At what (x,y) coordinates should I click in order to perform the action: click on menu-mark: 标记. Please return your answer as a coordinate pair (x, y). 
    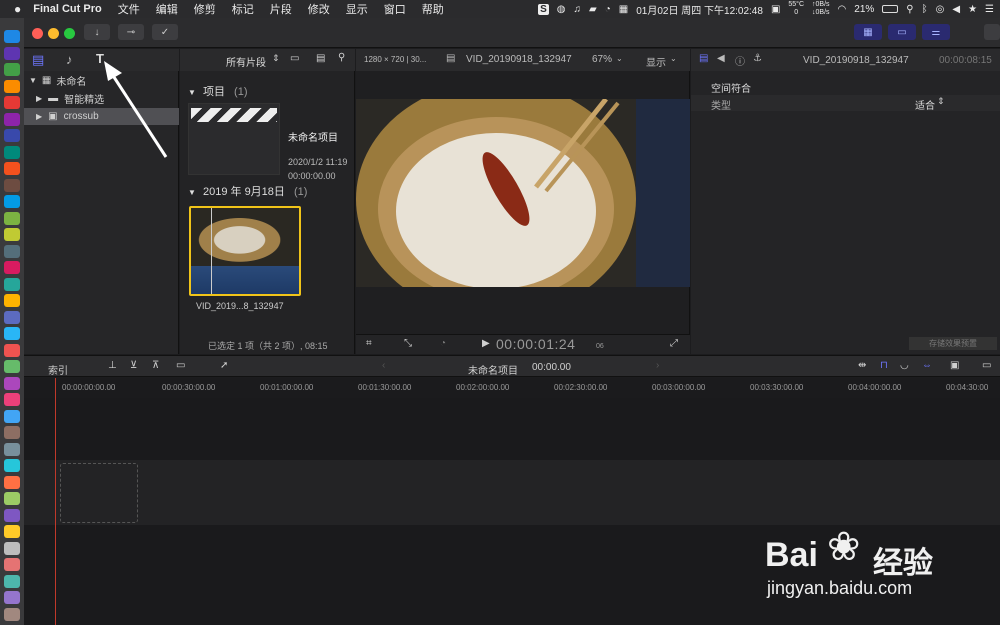
    Looking at the image, I should click on (243, 9).